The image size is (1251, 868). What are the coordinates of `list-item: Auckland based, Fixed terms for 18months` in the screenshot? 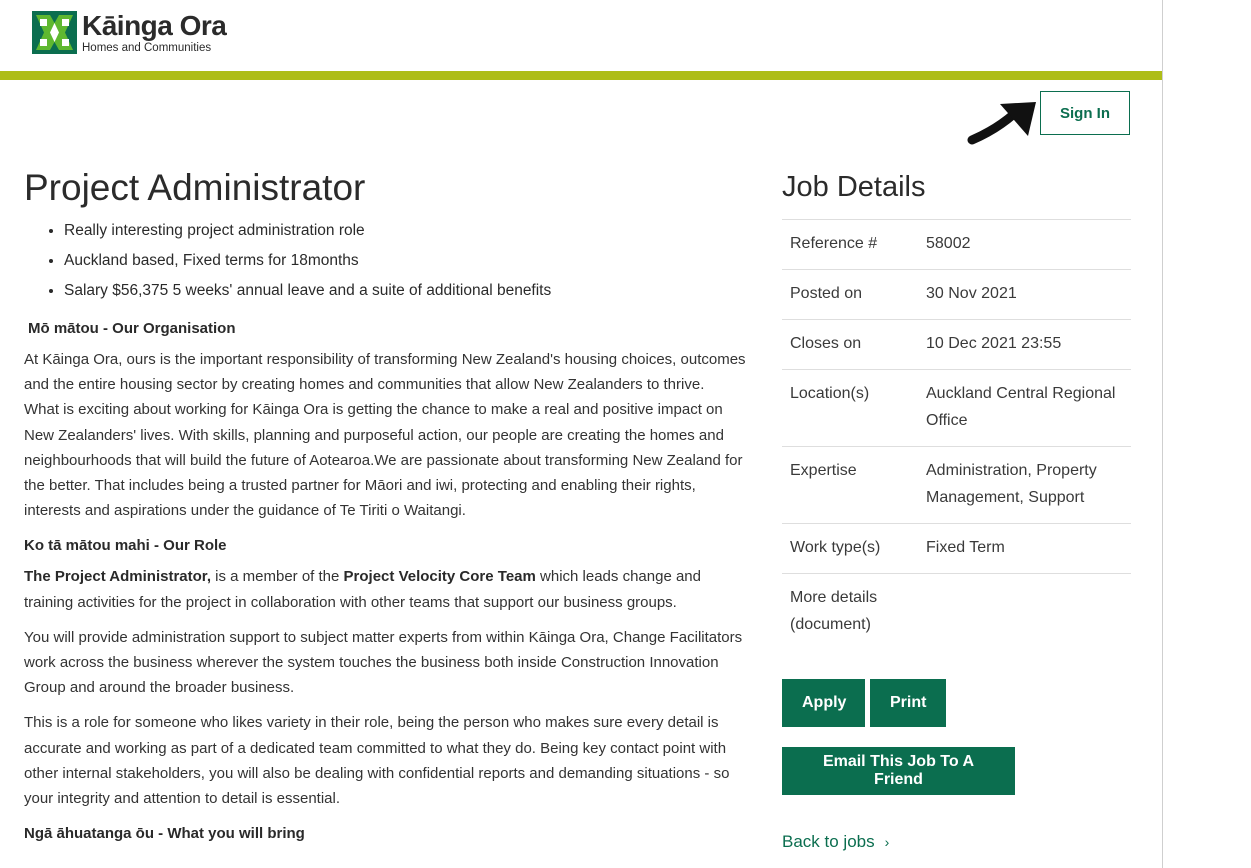 It's located at (406, 261).